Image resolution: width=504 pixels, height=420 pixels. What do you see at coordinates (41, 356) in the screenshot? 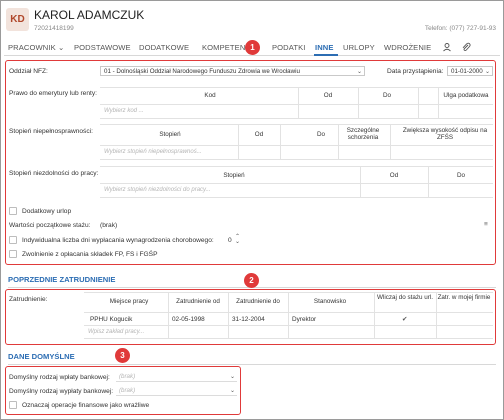
I see `domyslne-section-title: DANE DOMYŚLNE` at bounding box center [41, 356].